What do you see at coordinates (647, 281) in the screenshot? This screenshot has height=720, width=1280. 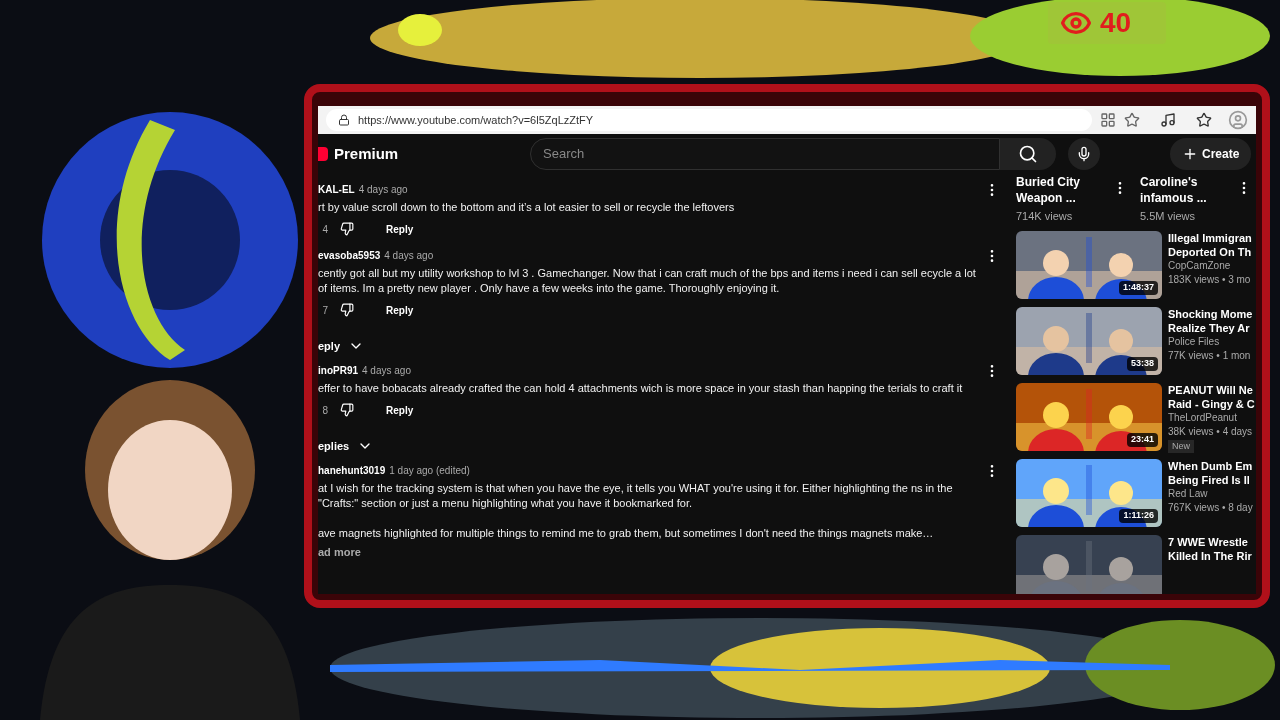 I see `comment-text: cently got all but my utility workshop to lvl 3 . Gamechanger. Now that i can craft much of the bps and items i need i can sell ecycle a lot of items. Im a pretty new player . Only have a few weeks into the game. Thoroughly enjoying it.` at bounding box center [647, 281].